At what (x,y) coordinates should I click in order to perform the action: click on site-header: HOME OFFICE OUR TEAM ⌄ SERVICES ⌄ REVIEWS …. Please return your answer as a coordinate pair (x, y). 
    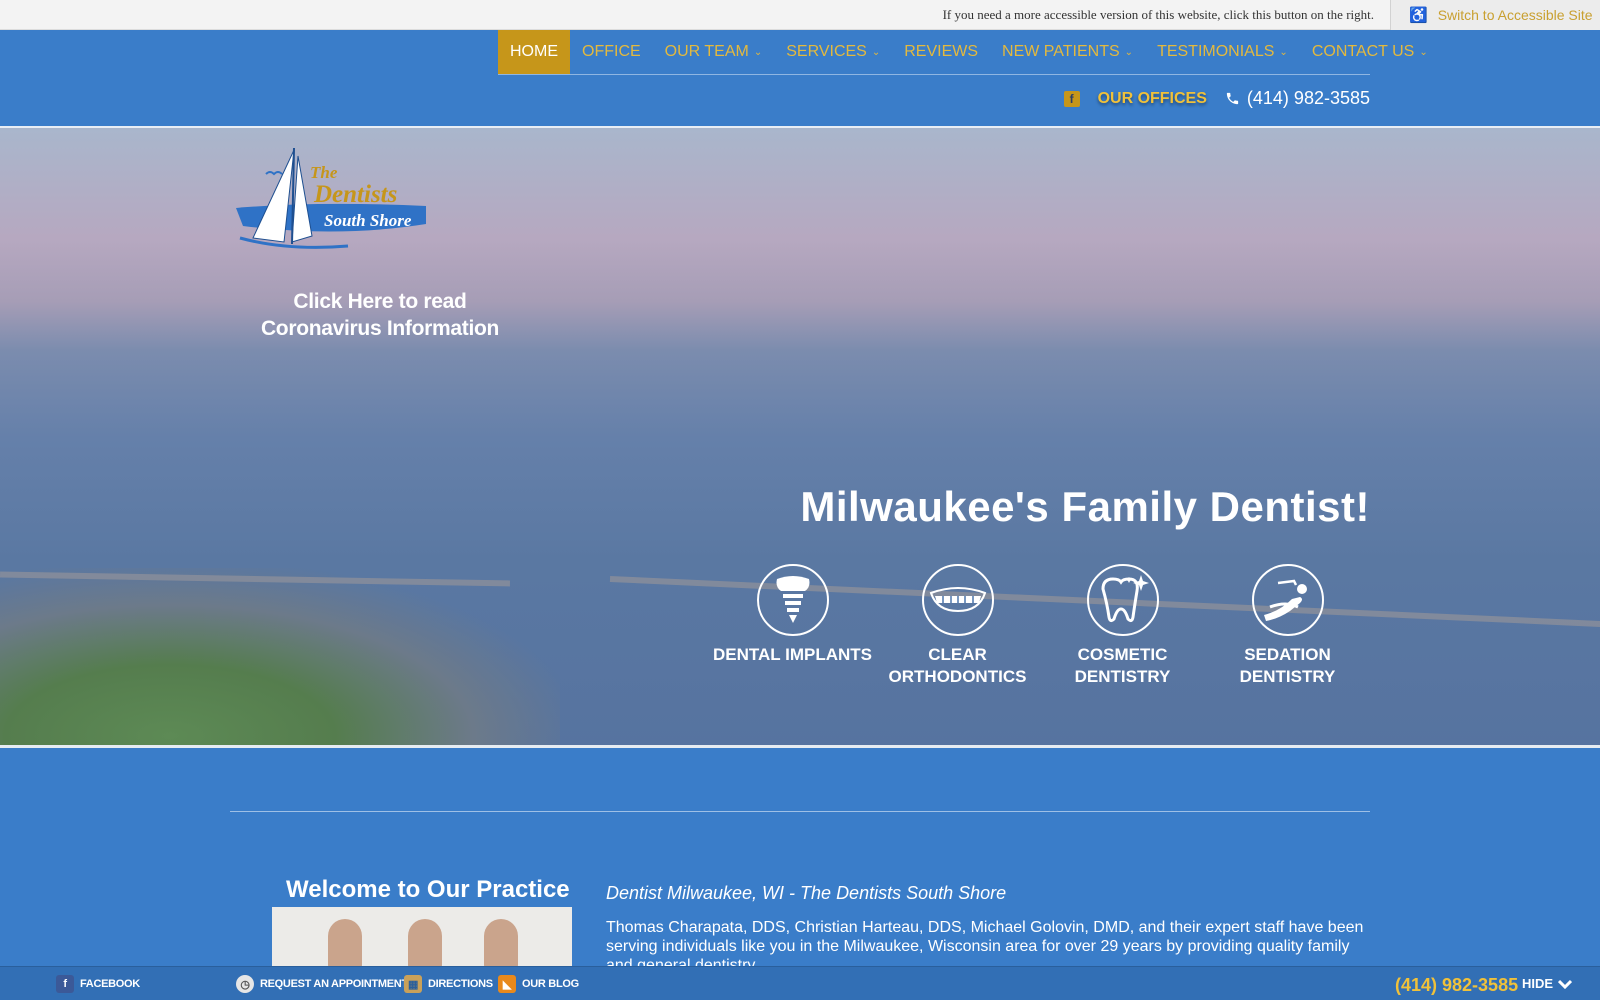
    Looking at the image, I should click on (800, 79).